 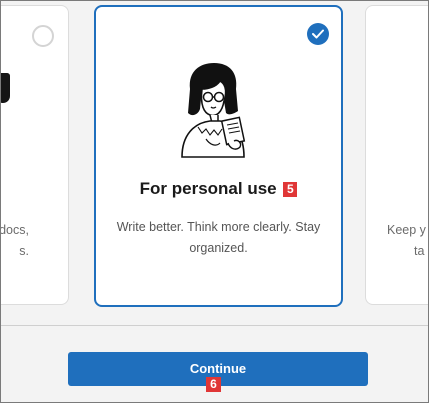 I want to click on option-card-right: Keep y ta, so click(x=396, y=155).